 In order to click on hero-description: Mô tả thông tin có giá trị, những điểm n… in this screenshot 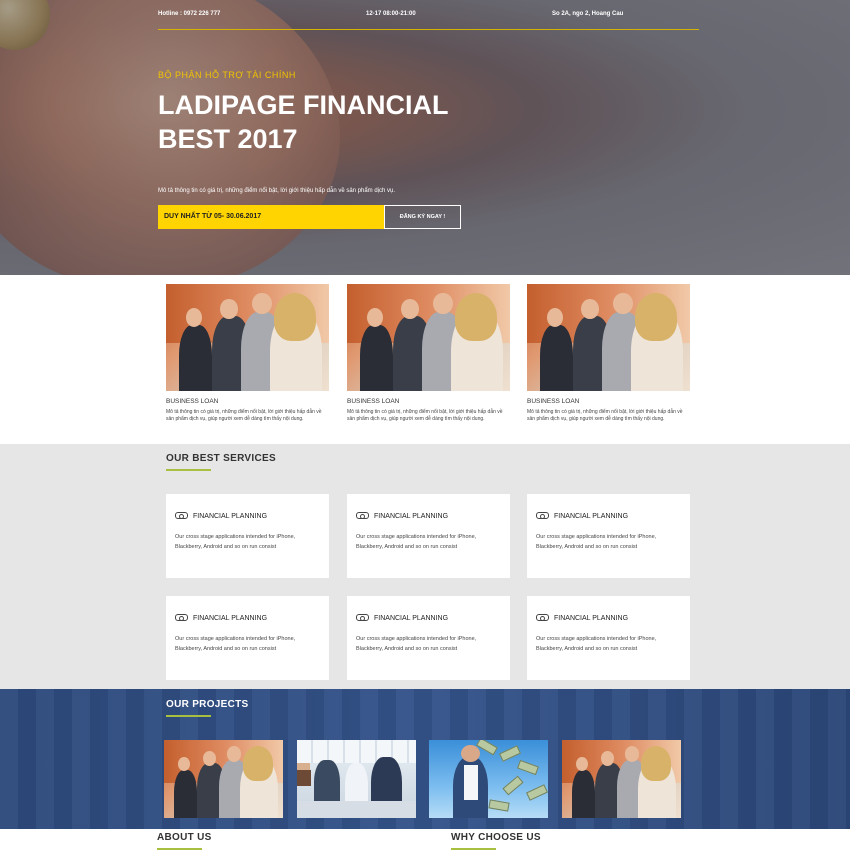, I will do `click(277, 191)`.